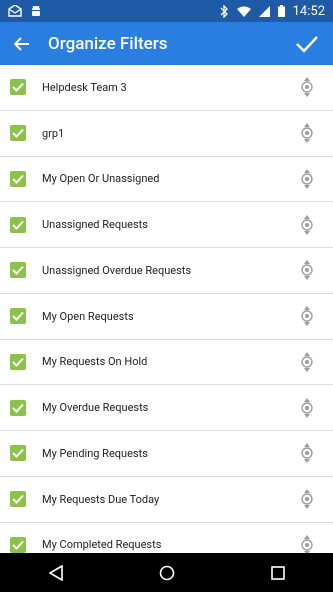  I want to click on filter-row: Unassigned Requests, so click(166, 225).